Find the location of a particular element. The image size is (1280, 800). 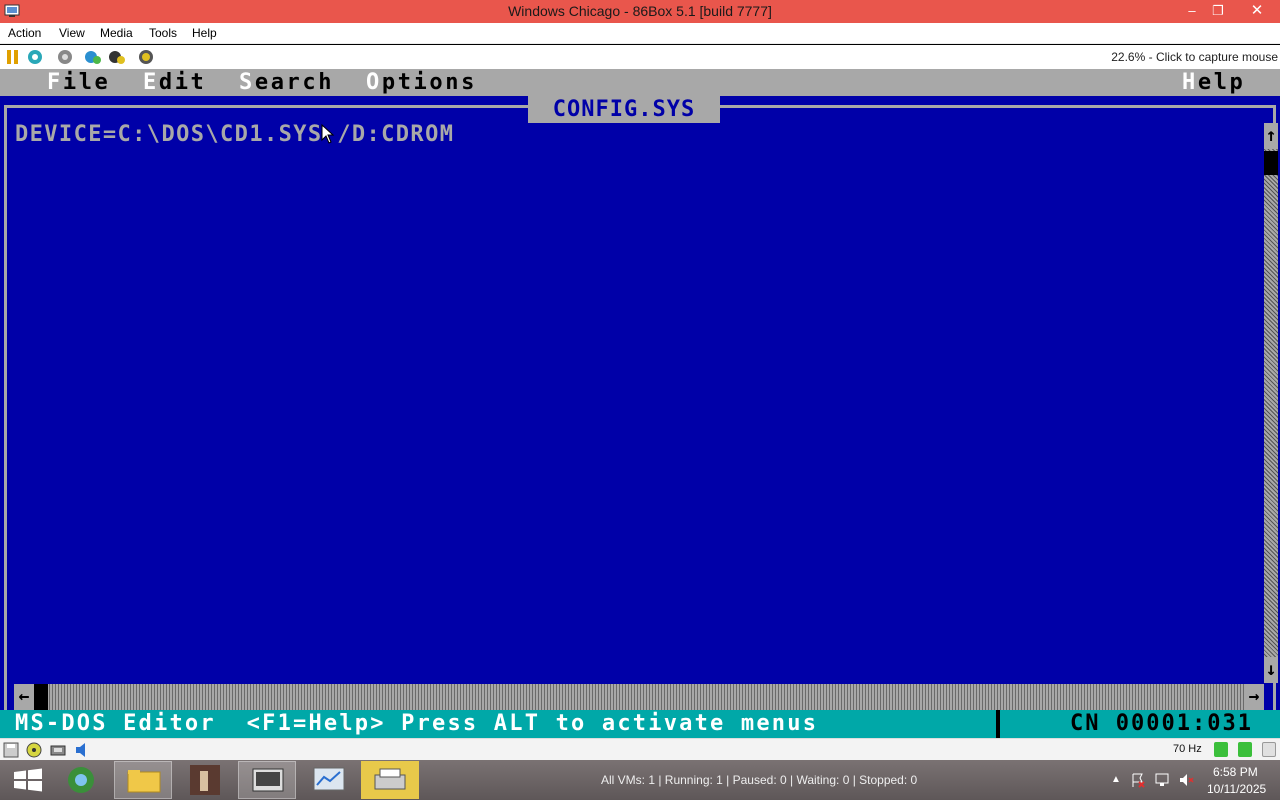

vertical-scrollbar: ↑ ↓ is located at coordinates (1271, 403).